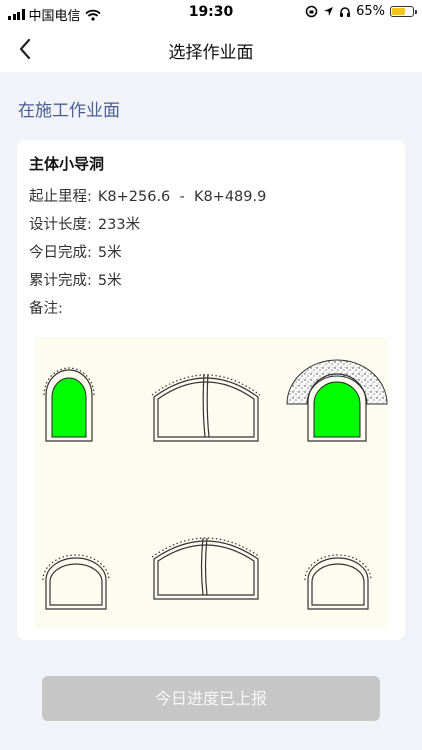  Describe the element at coordinates (206, 568) in the screenshot. I see `section-bottom-center` at that location.